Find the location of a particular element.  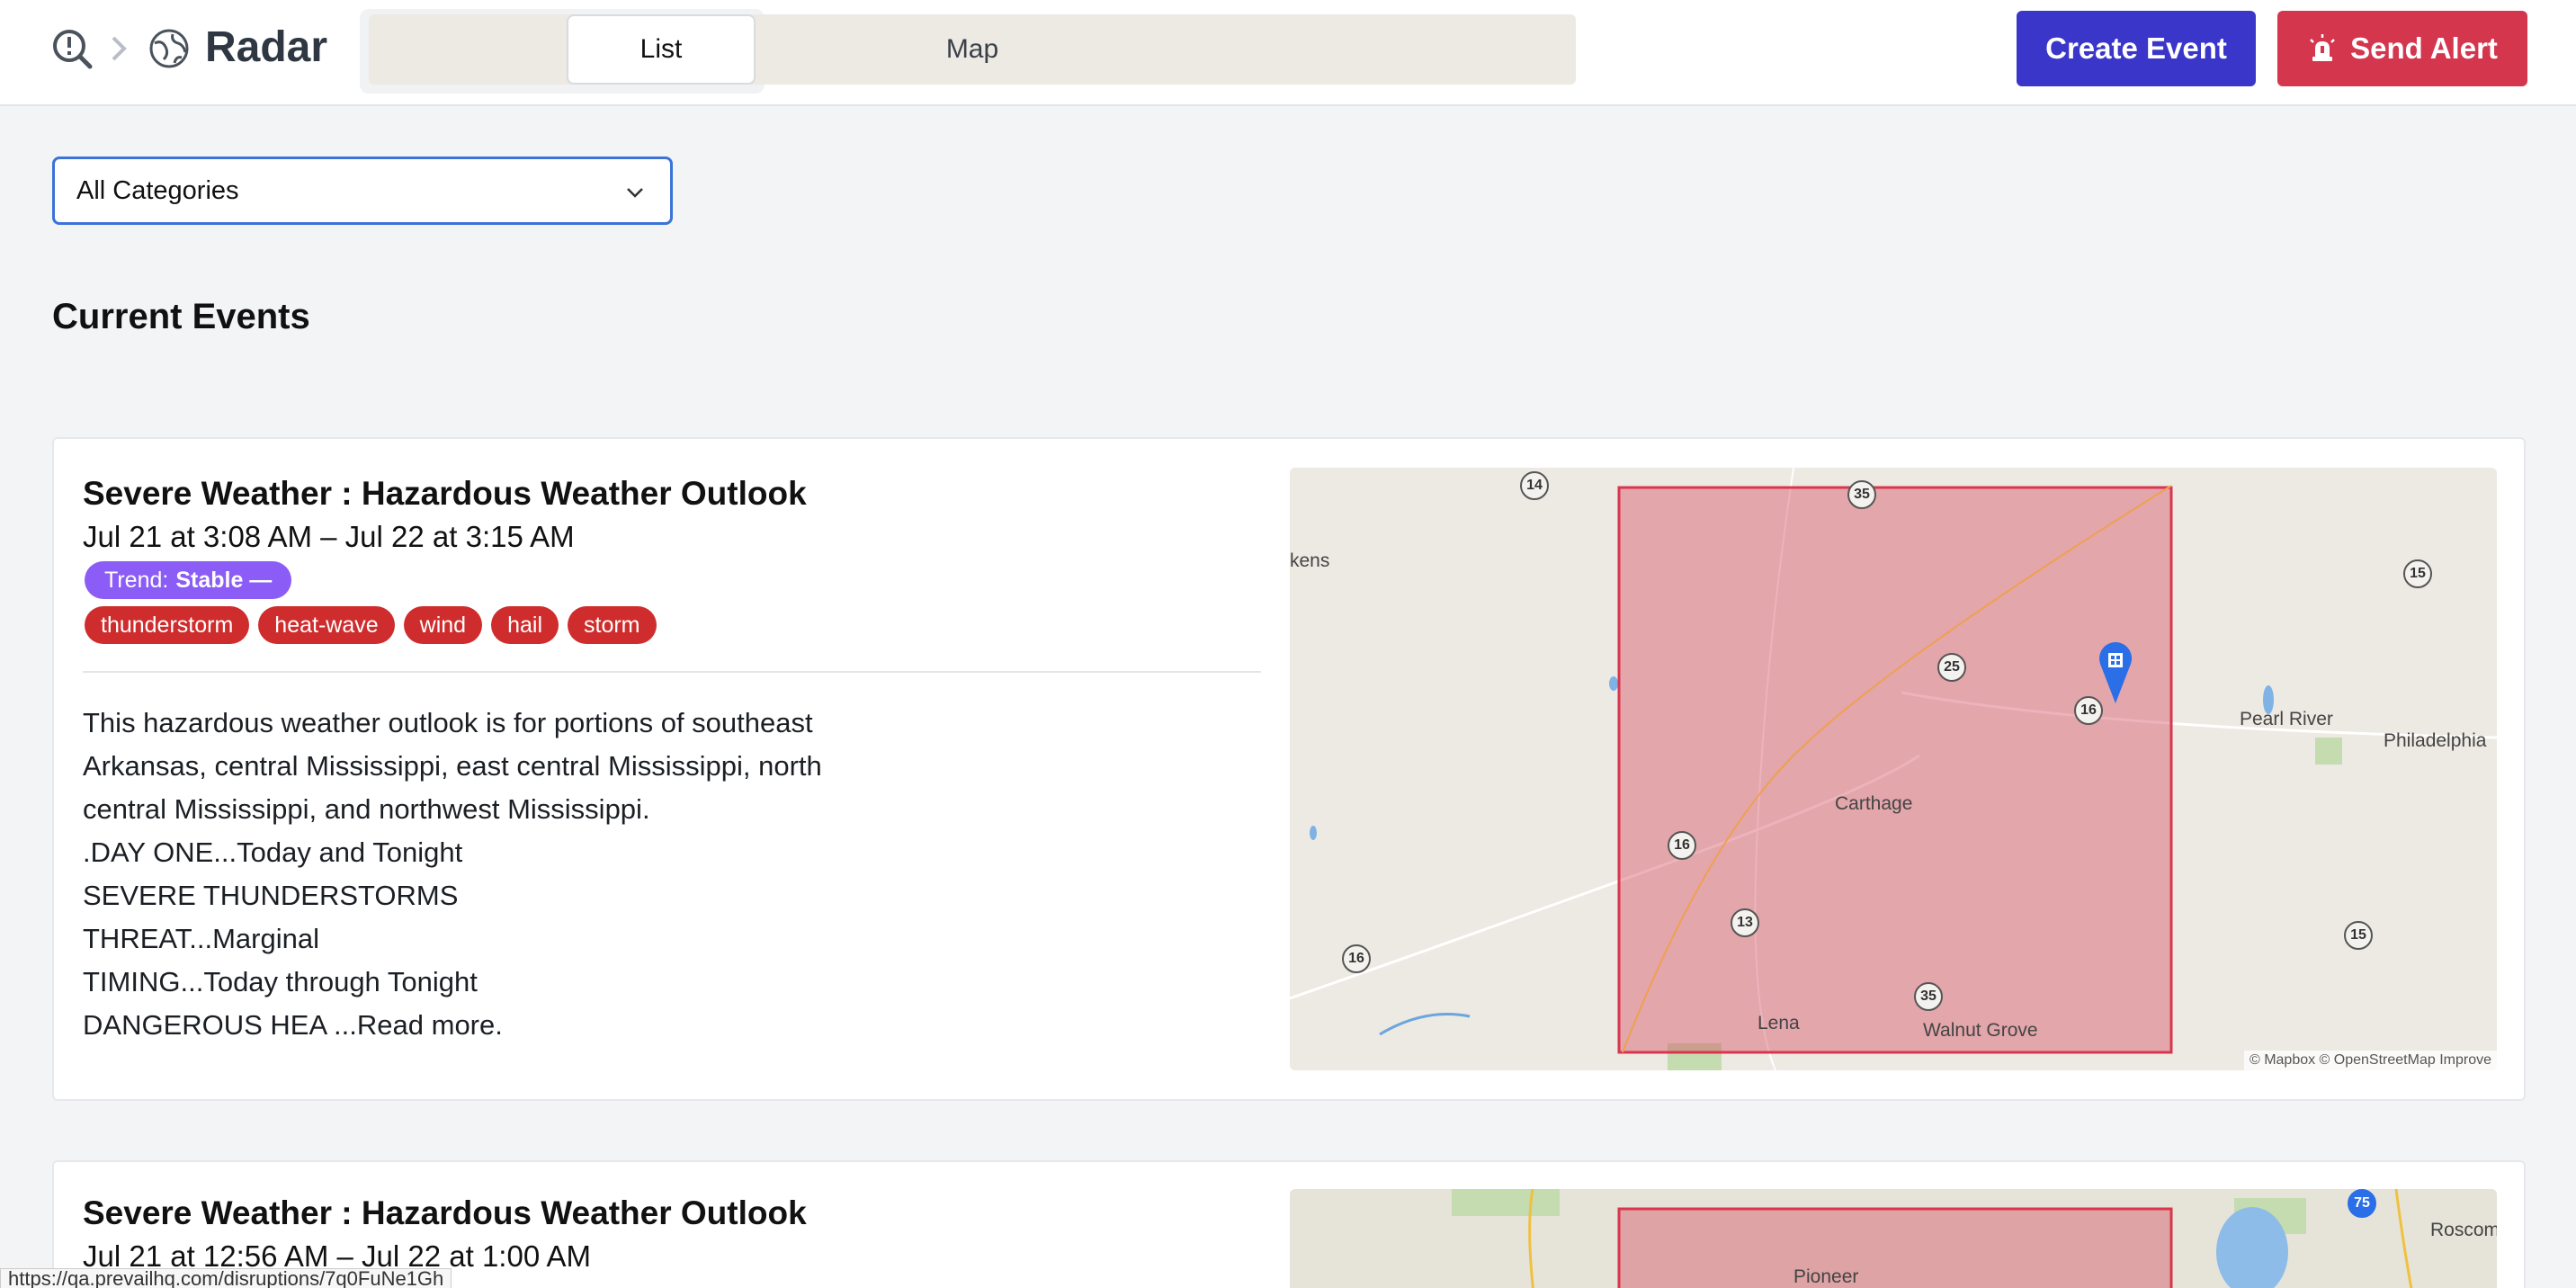

send-alert-button: Send Alert is located at coordinates (2402, 48).